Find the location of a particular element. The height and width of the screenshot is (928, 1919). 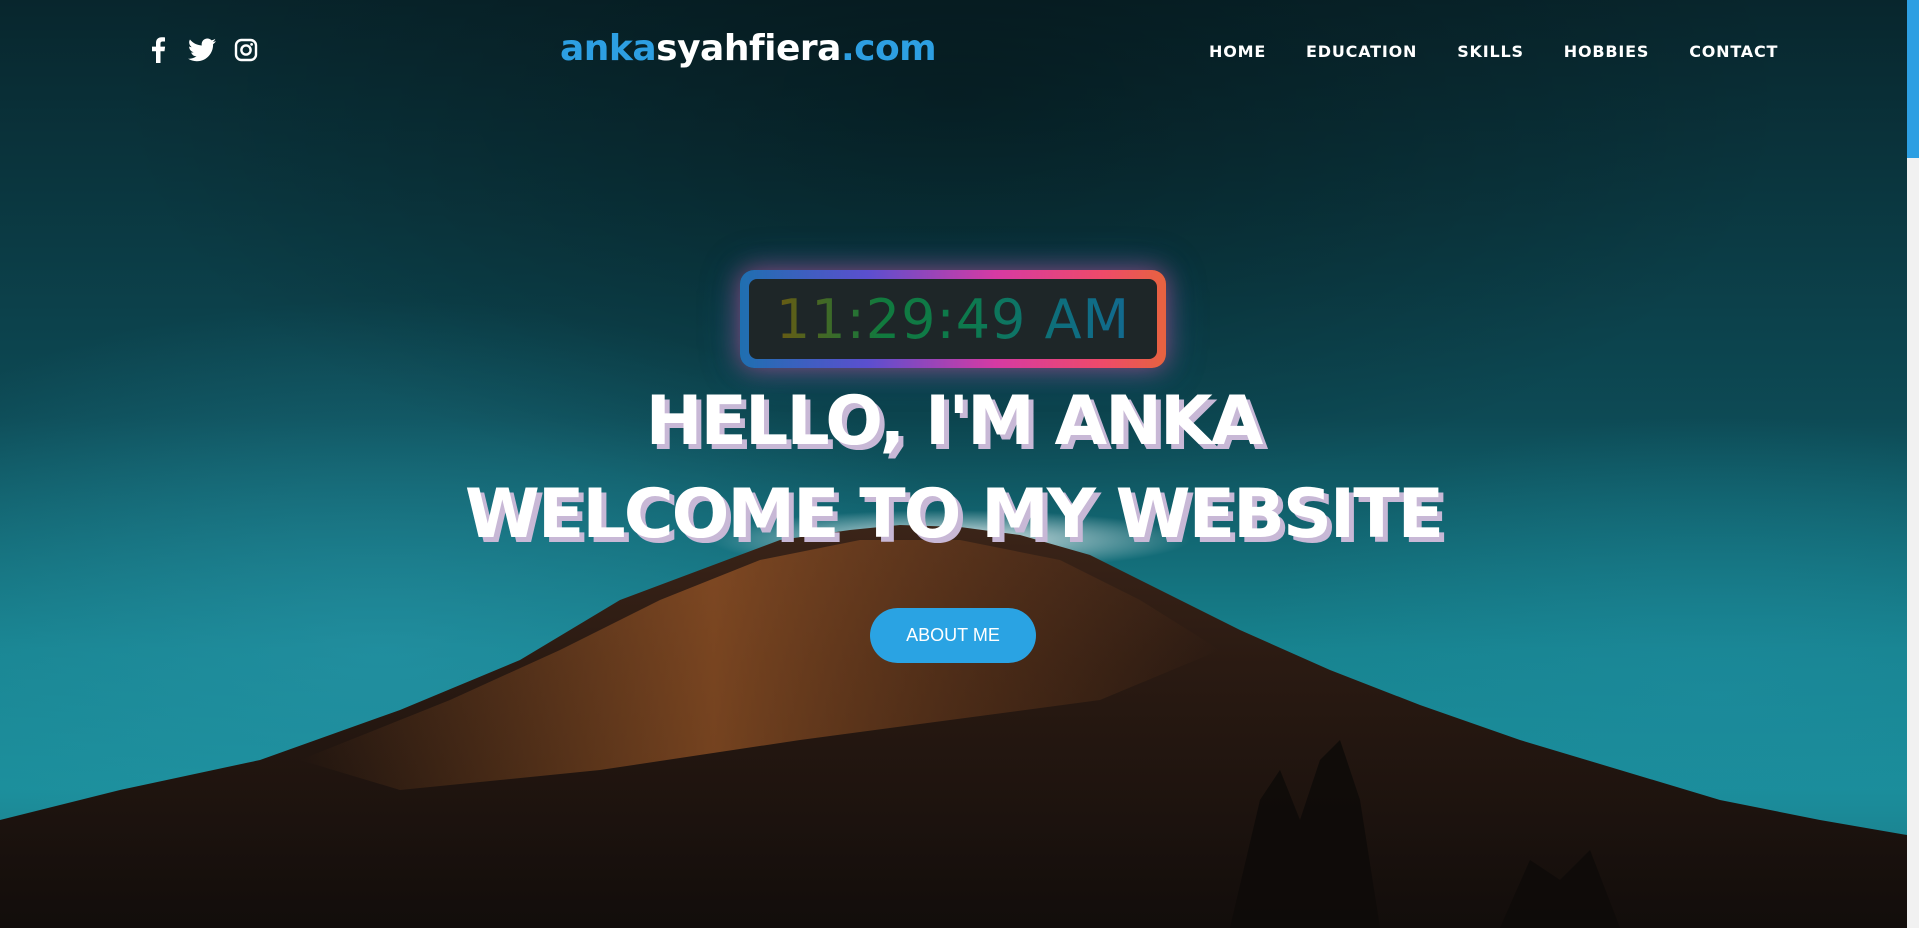

nav-skills: SKILLS is located at coordinates (1490, 51).